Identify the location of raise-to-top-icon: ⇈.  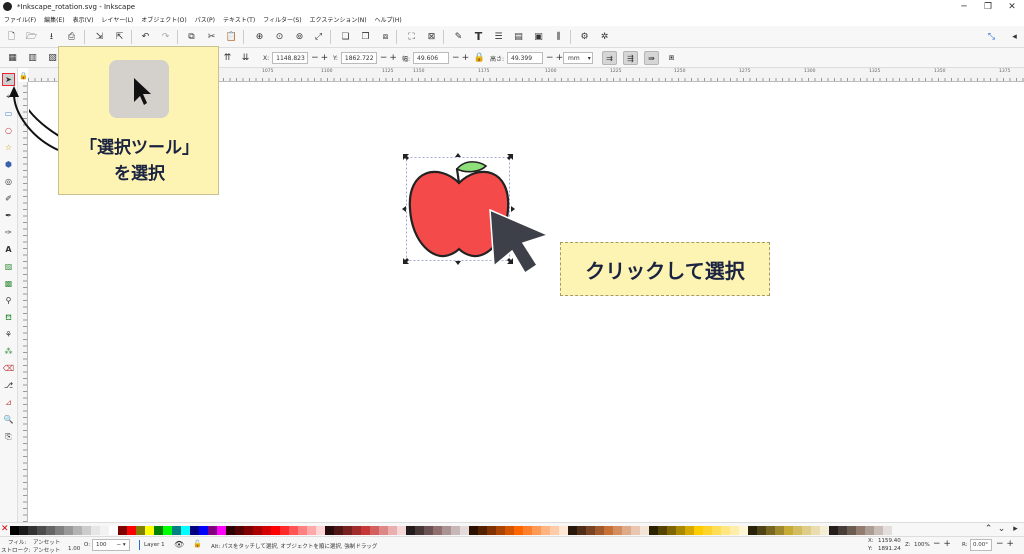
(227, 58).